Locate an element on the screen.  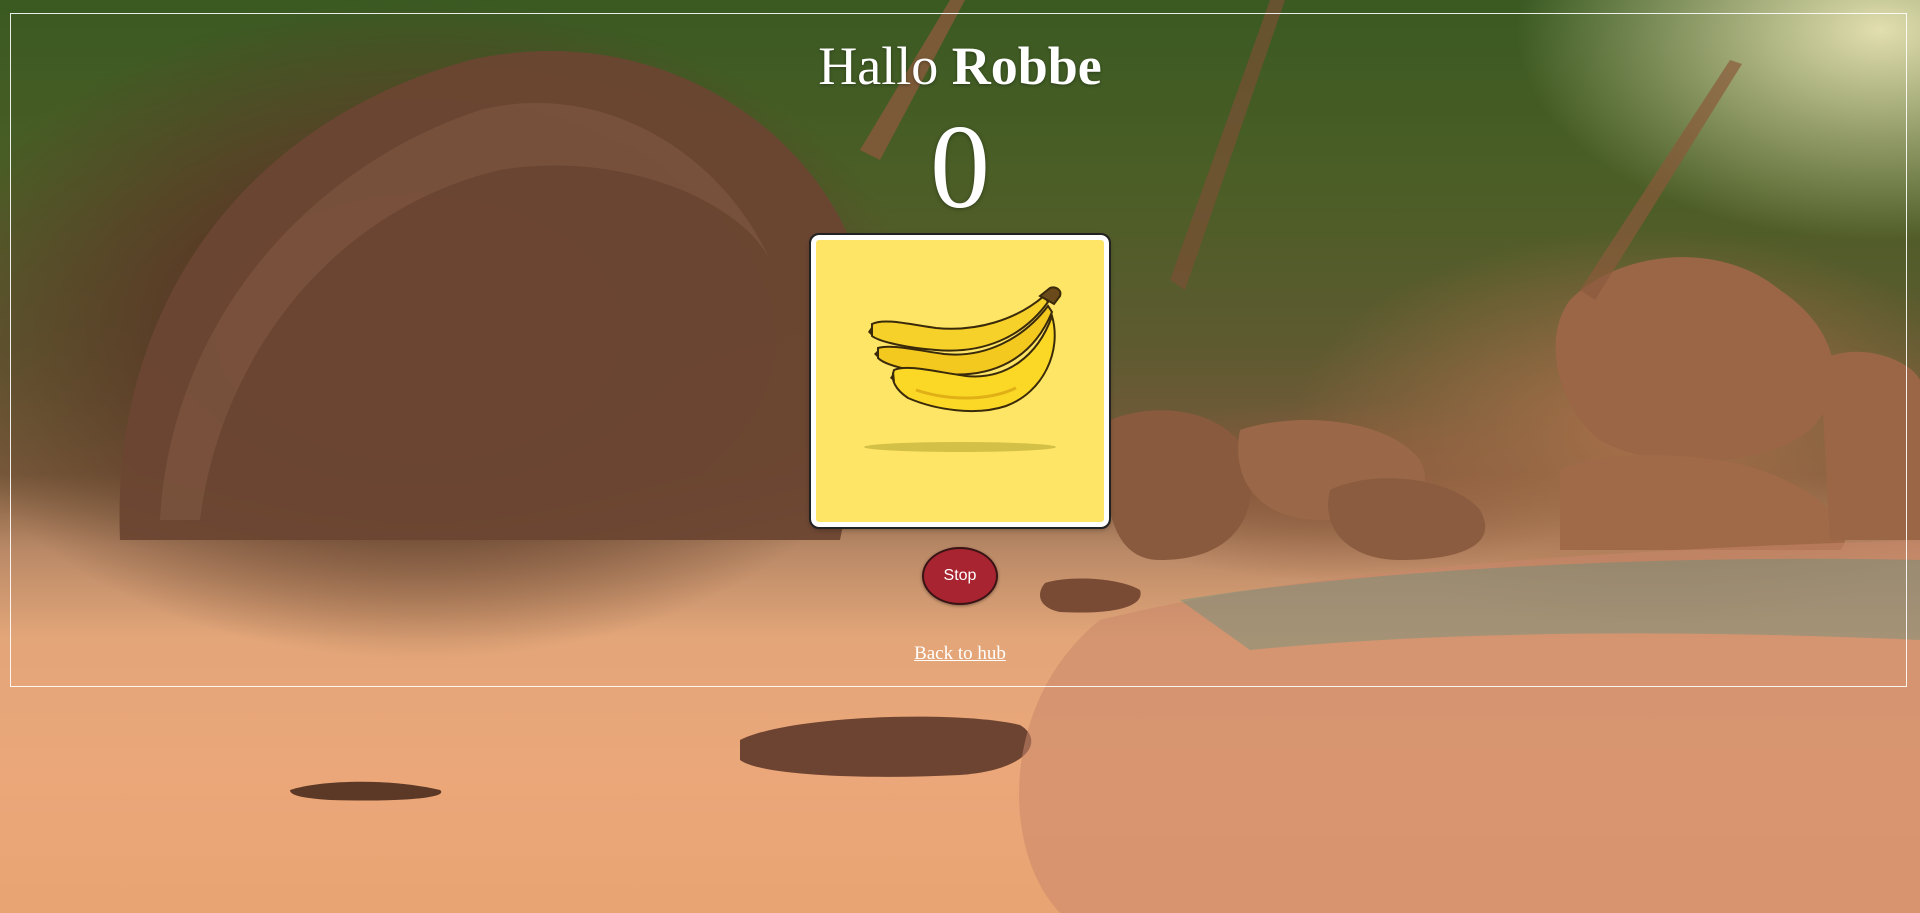
game-card is located at coordinates (960, 381).